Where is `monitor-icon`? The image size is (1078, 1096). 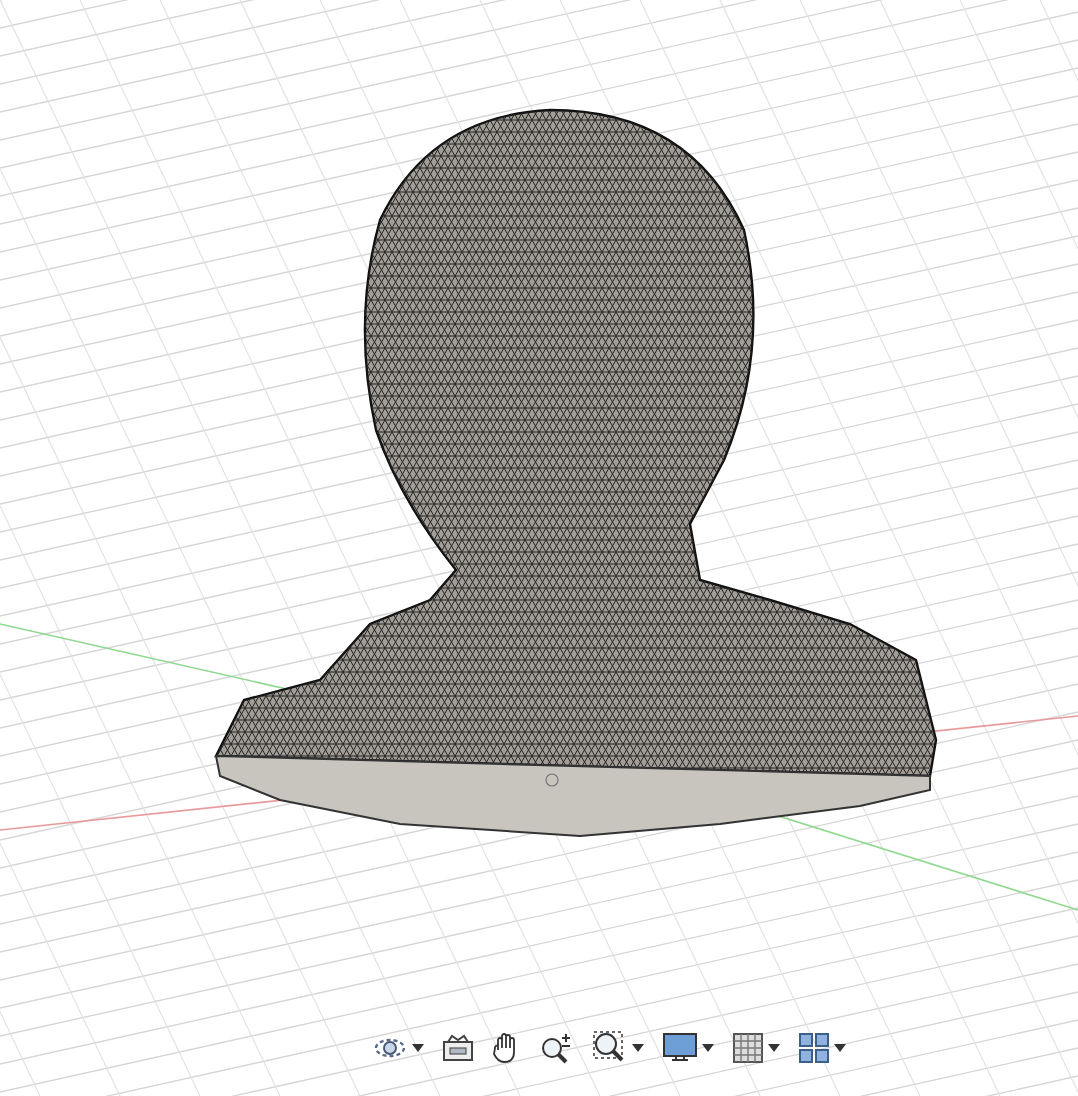
monitor-icon is located at coordinates (680, 1047).